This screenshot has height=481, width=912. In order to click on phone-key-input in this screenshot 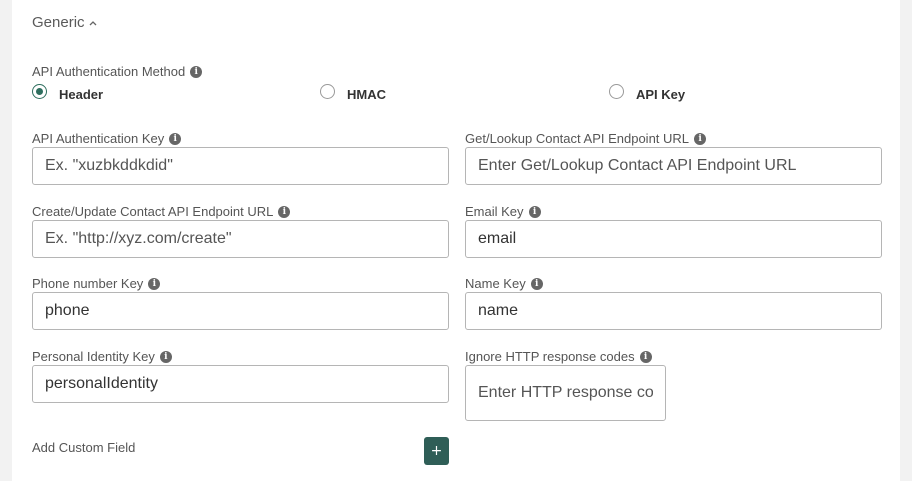, I will do `click(240, 311)`.